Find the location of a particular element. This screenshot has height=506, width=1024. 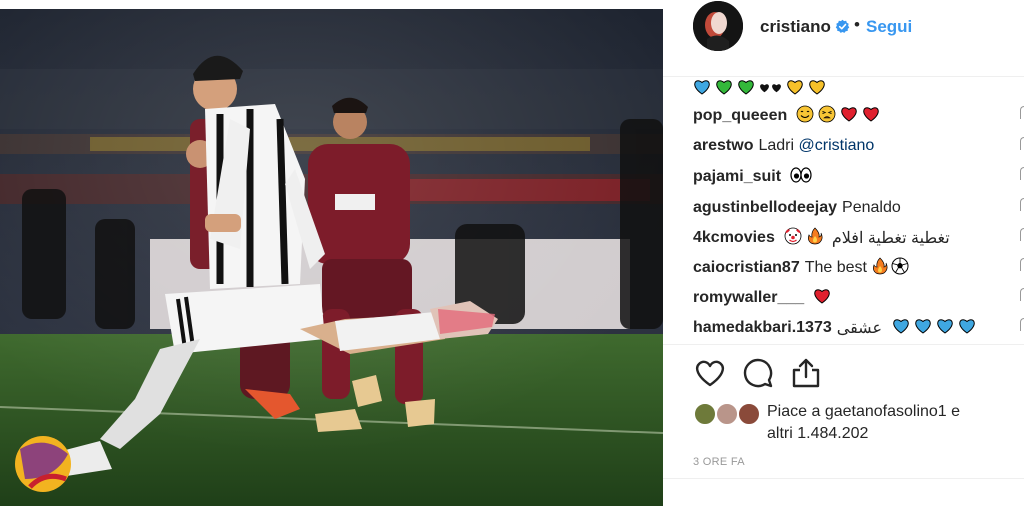

author-username: cristiano is located at coordinates (795, 27).